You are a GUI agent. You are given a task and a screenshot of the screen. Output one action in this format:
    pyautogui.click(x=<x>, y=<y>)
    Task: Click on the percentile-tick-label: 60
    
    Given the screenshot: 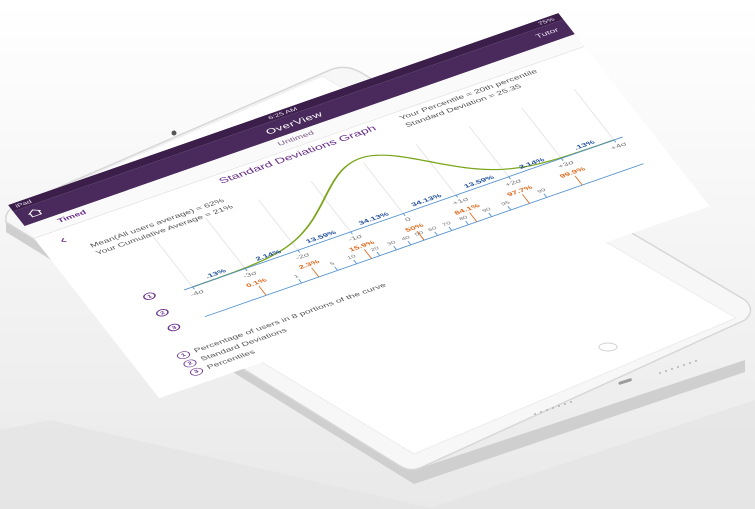 What is the action you would take?
    pyautogui.click(x=433, y=228)
    